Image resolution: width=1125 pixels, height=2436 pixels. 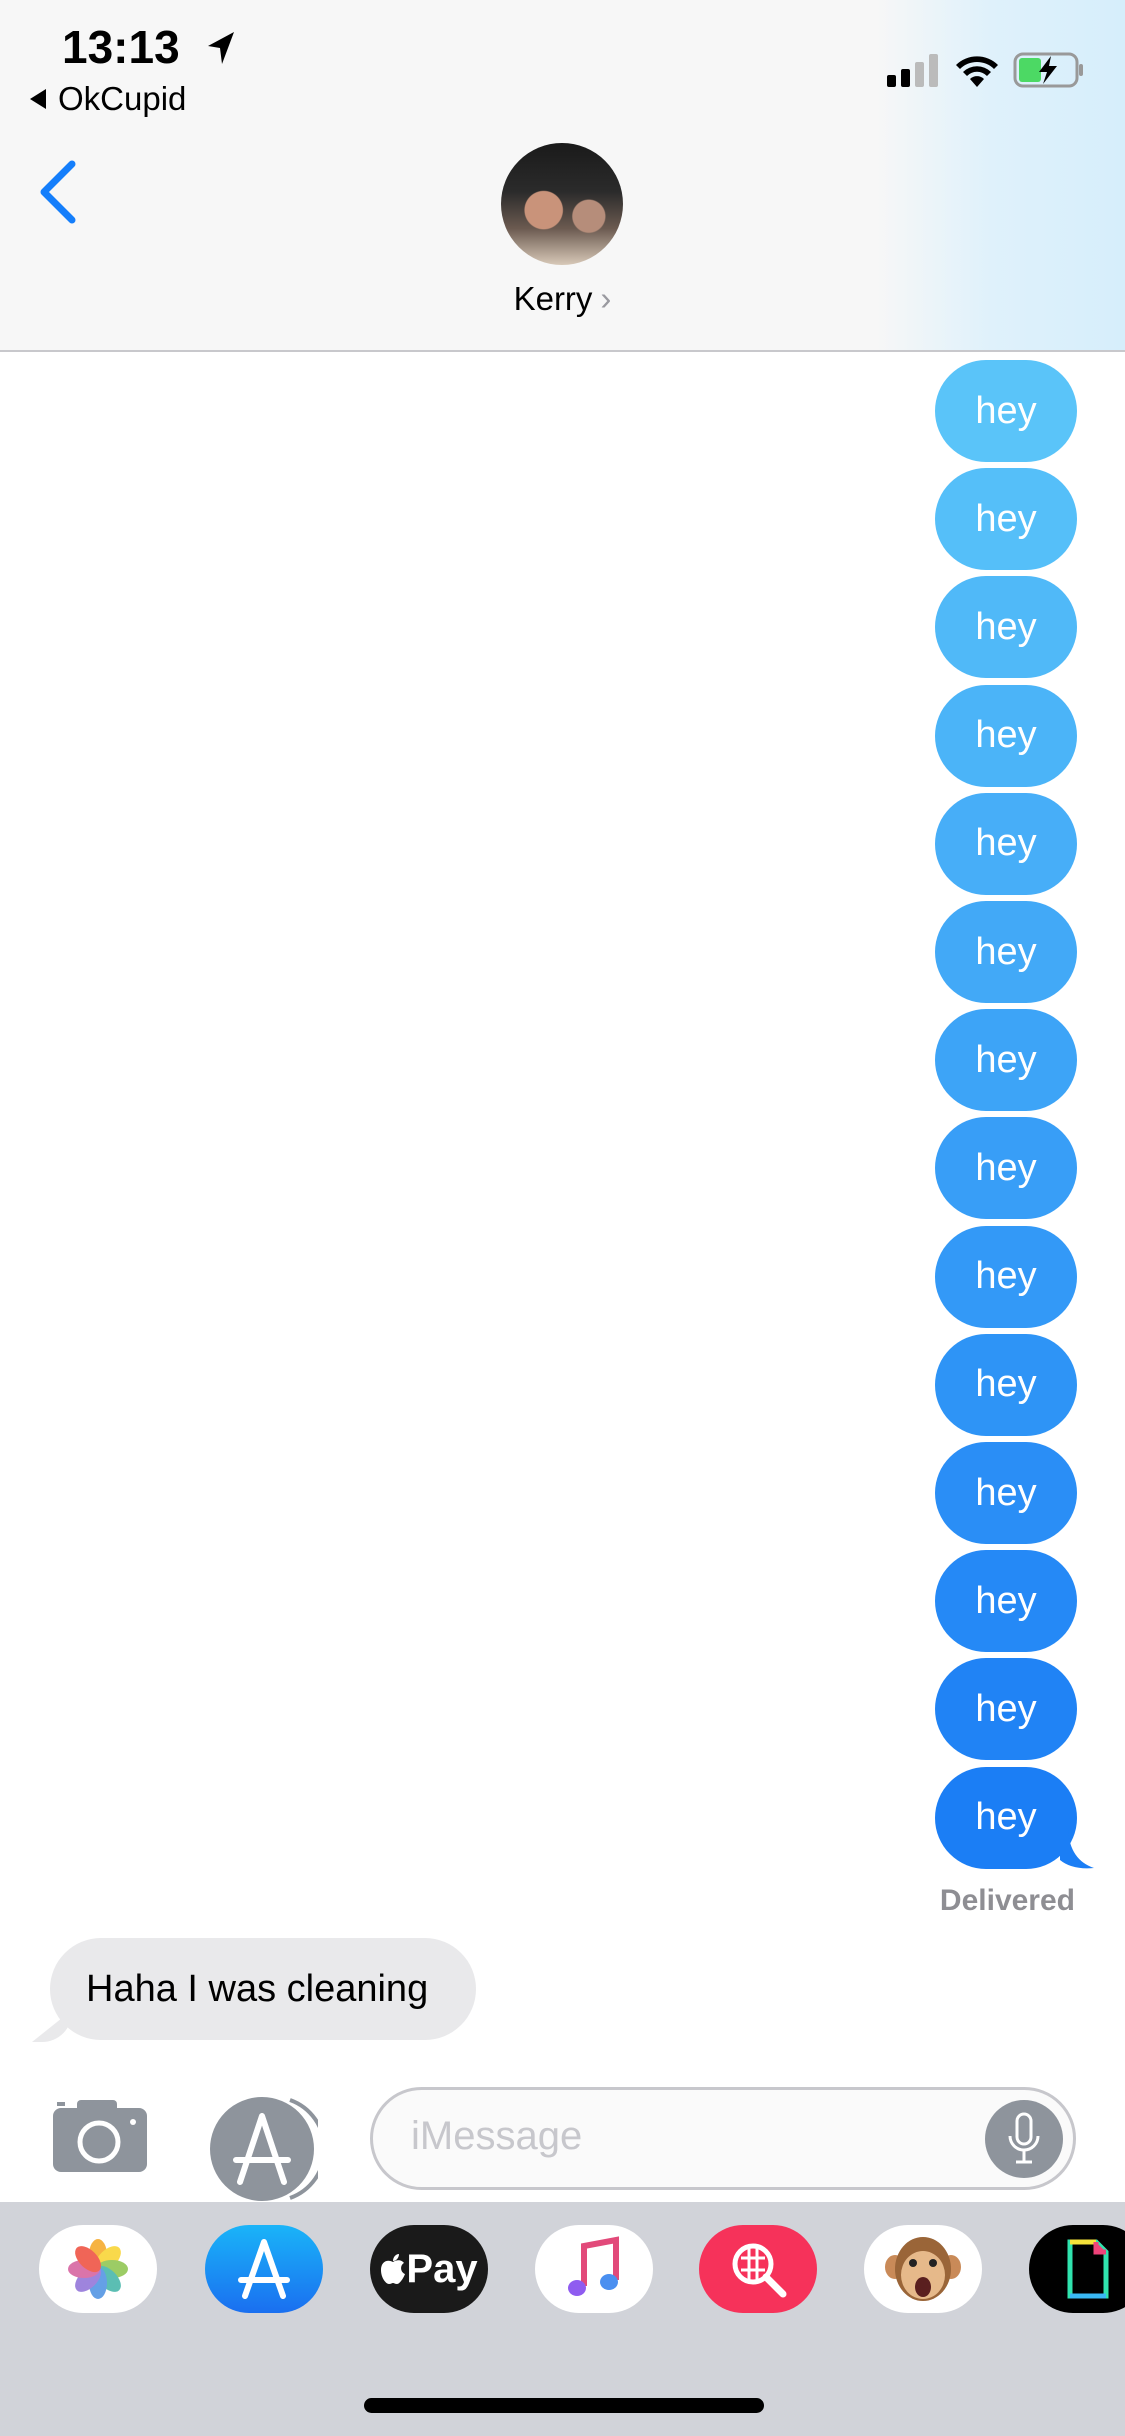 I want to click on contact-avatar, so click(x=562, y=204).